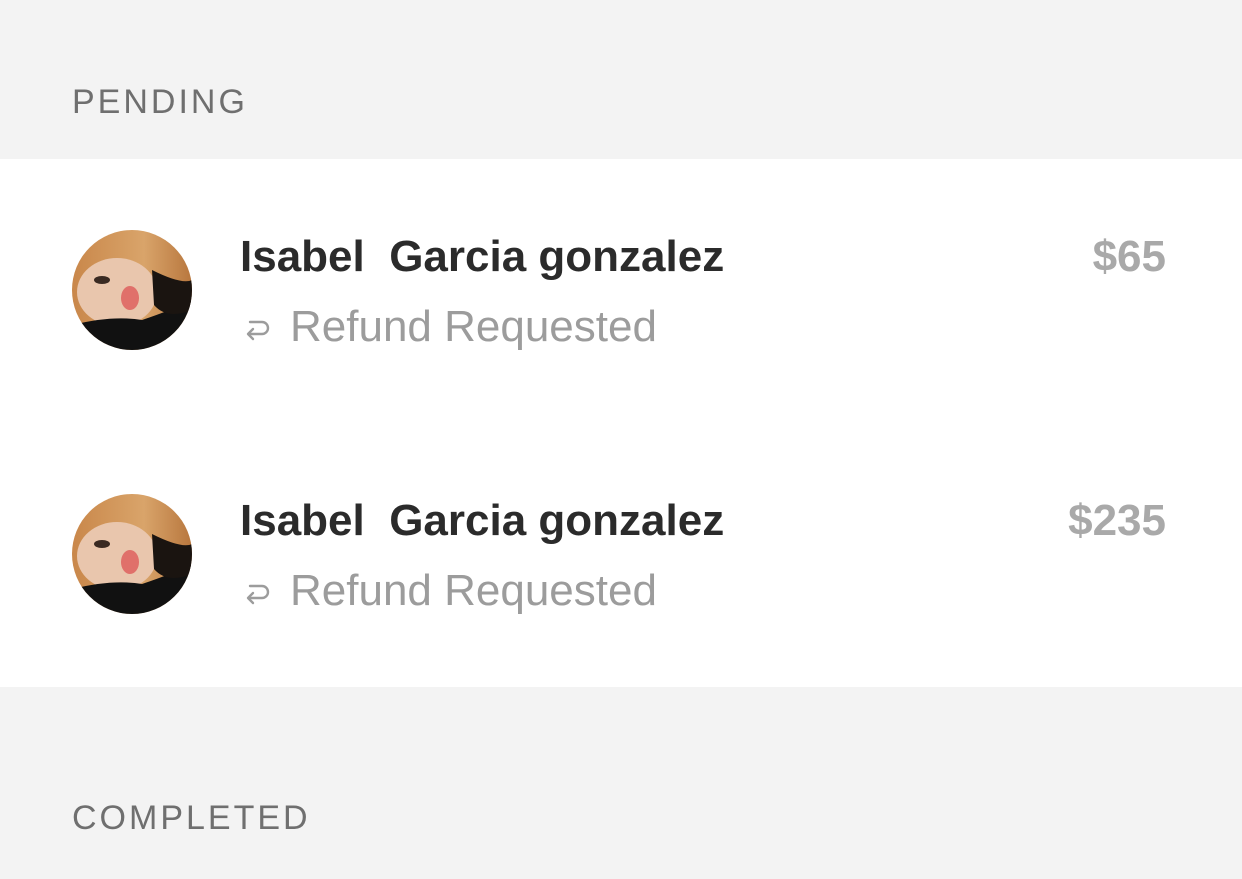 This screenshot has width=1242, height=879. I want to click on transaction-amount: $65, so click(1129, 256).